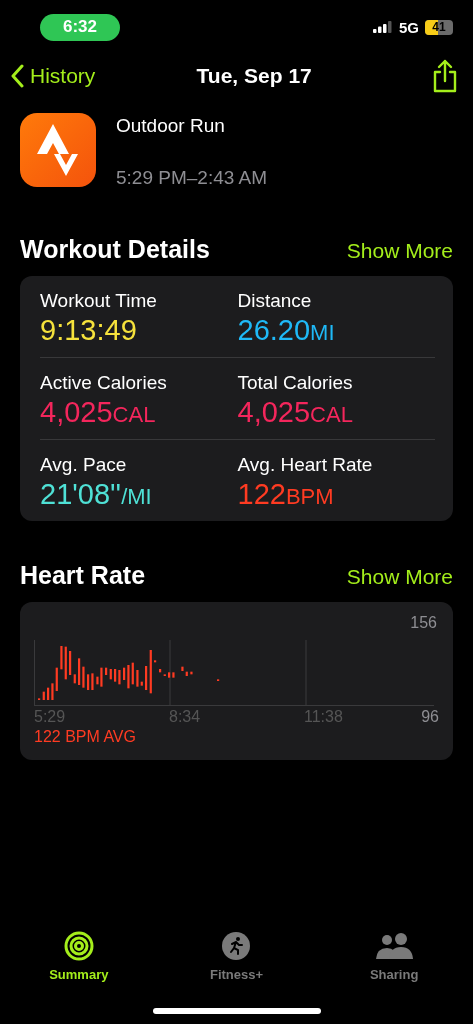 The image size is (473, 1024). Describe the element at coordinates (286, 330) in the screenshot. I see `metric-value: 26.20MI` at that location.